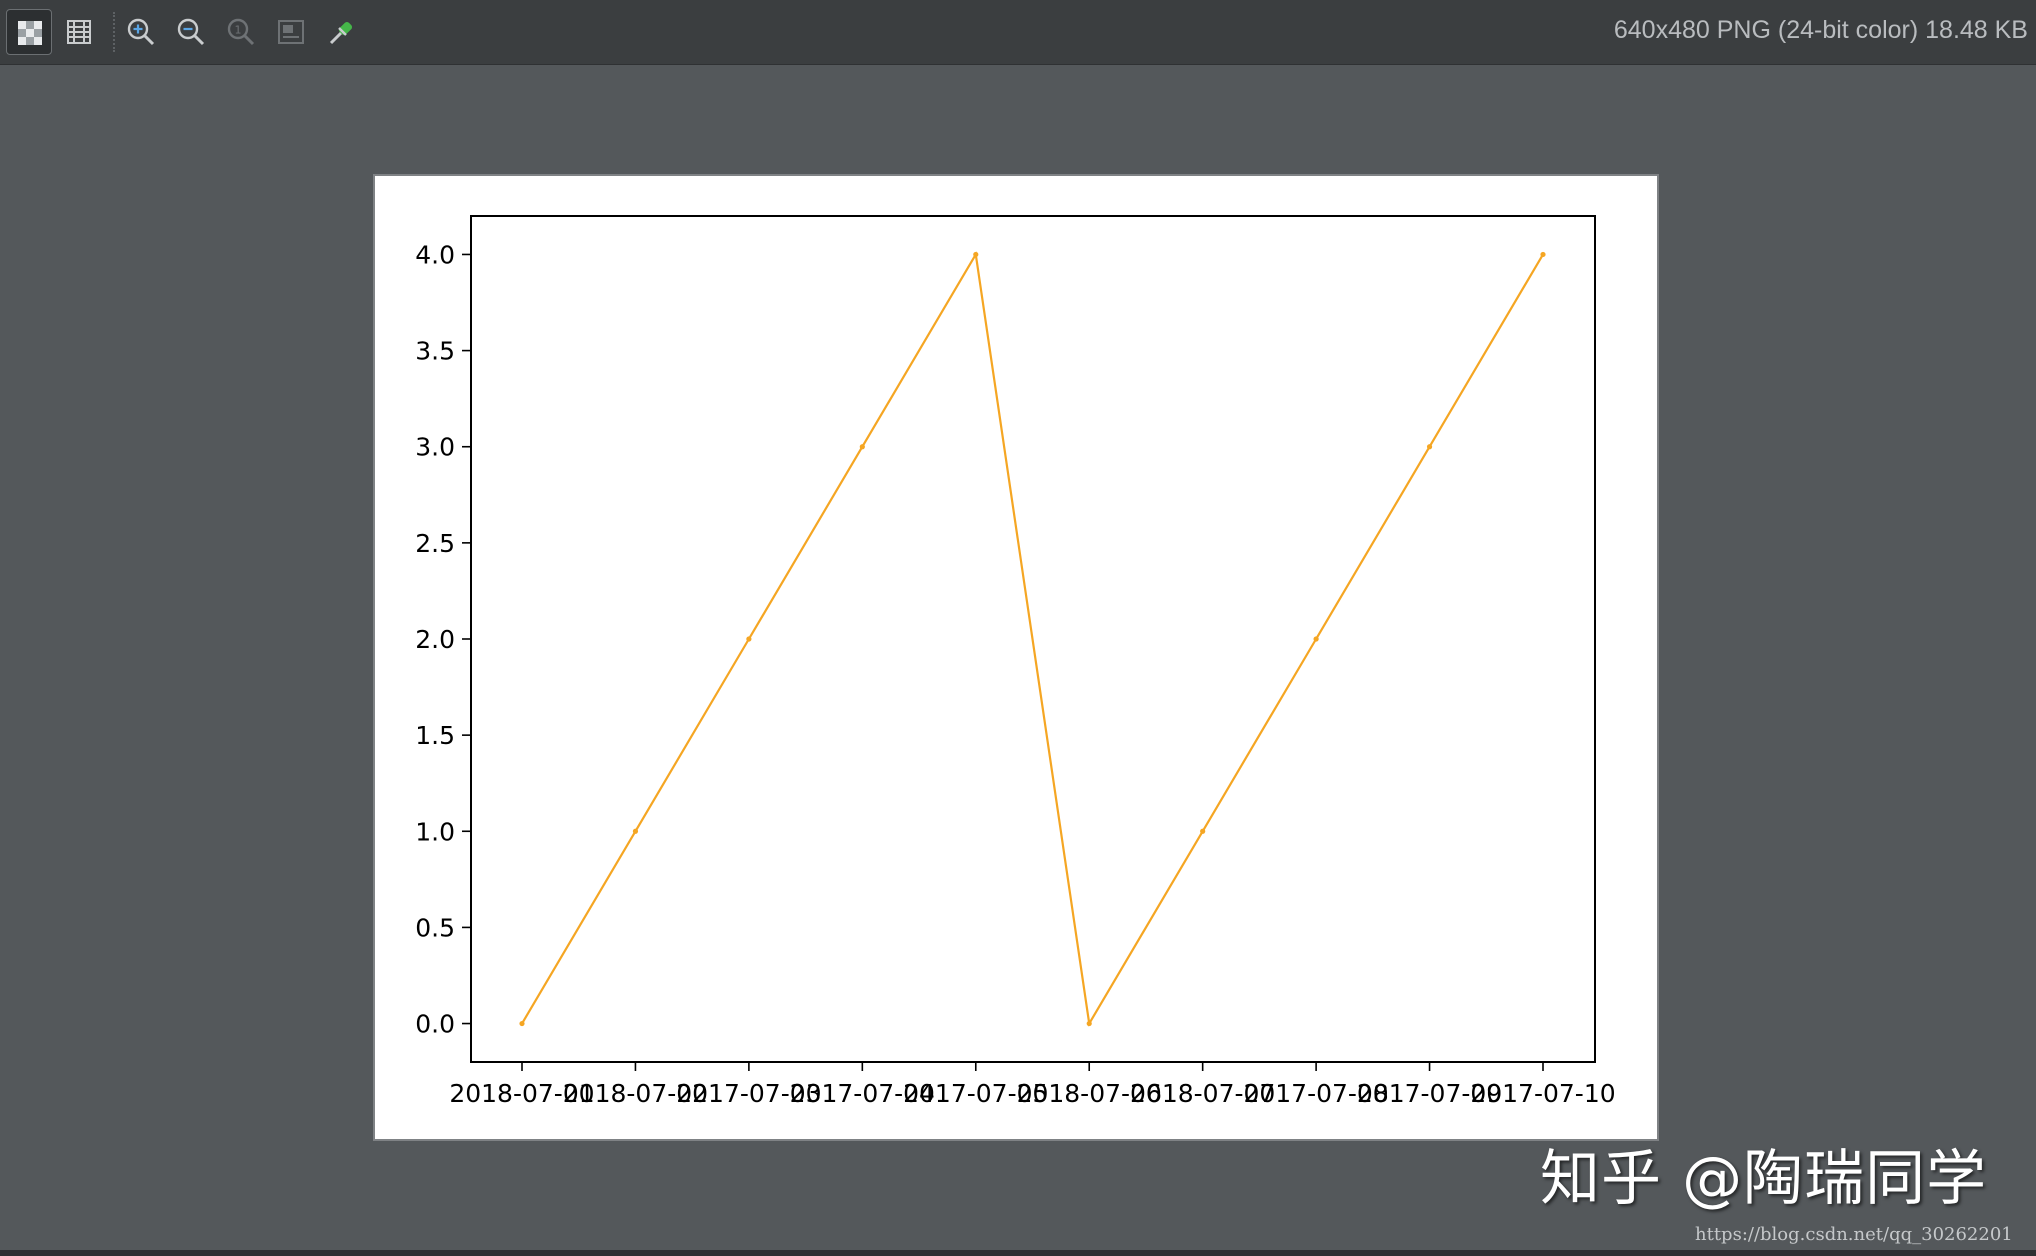 The image size is (2036, 1256). What do you see at coordinates (1854, 1234) in the screenshot?
I see `watermark-url: https://blog.csdn.net/qq_30262201` at bounding box center [1854, 1234].